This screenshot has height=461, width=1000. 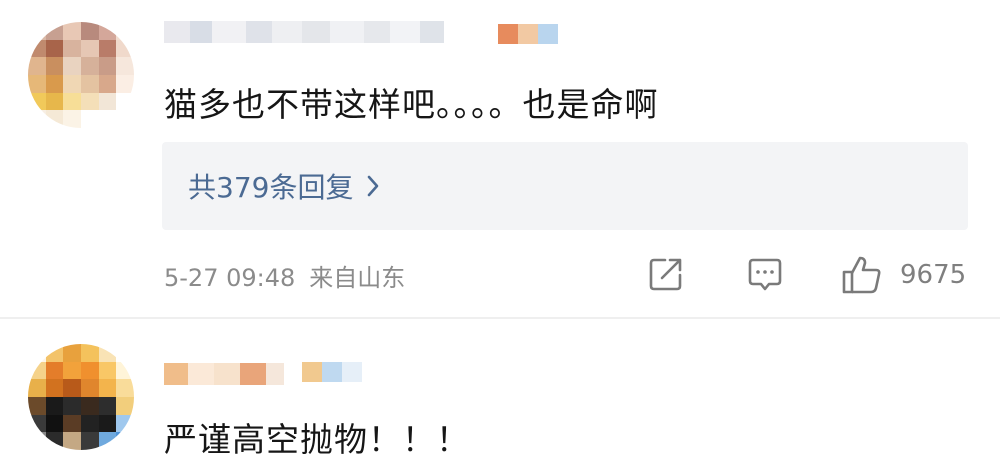 I want to click on like-button: 9675, so click(x=903, y=275).